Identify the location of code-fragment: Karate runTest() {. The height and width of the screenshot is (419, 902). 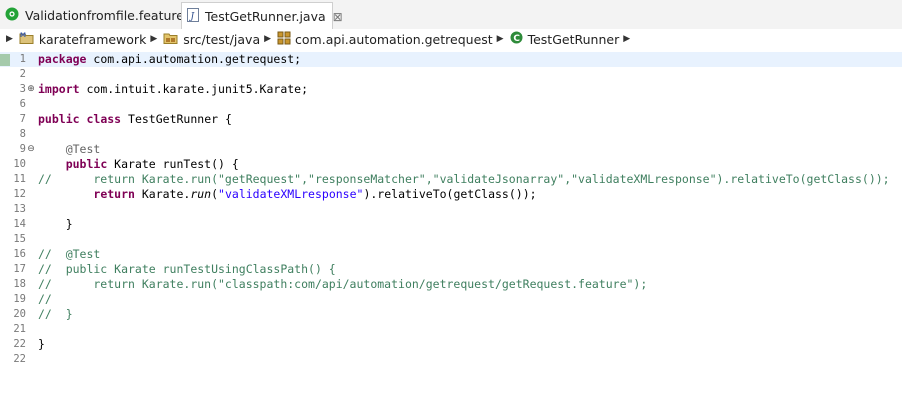
(173, 164).